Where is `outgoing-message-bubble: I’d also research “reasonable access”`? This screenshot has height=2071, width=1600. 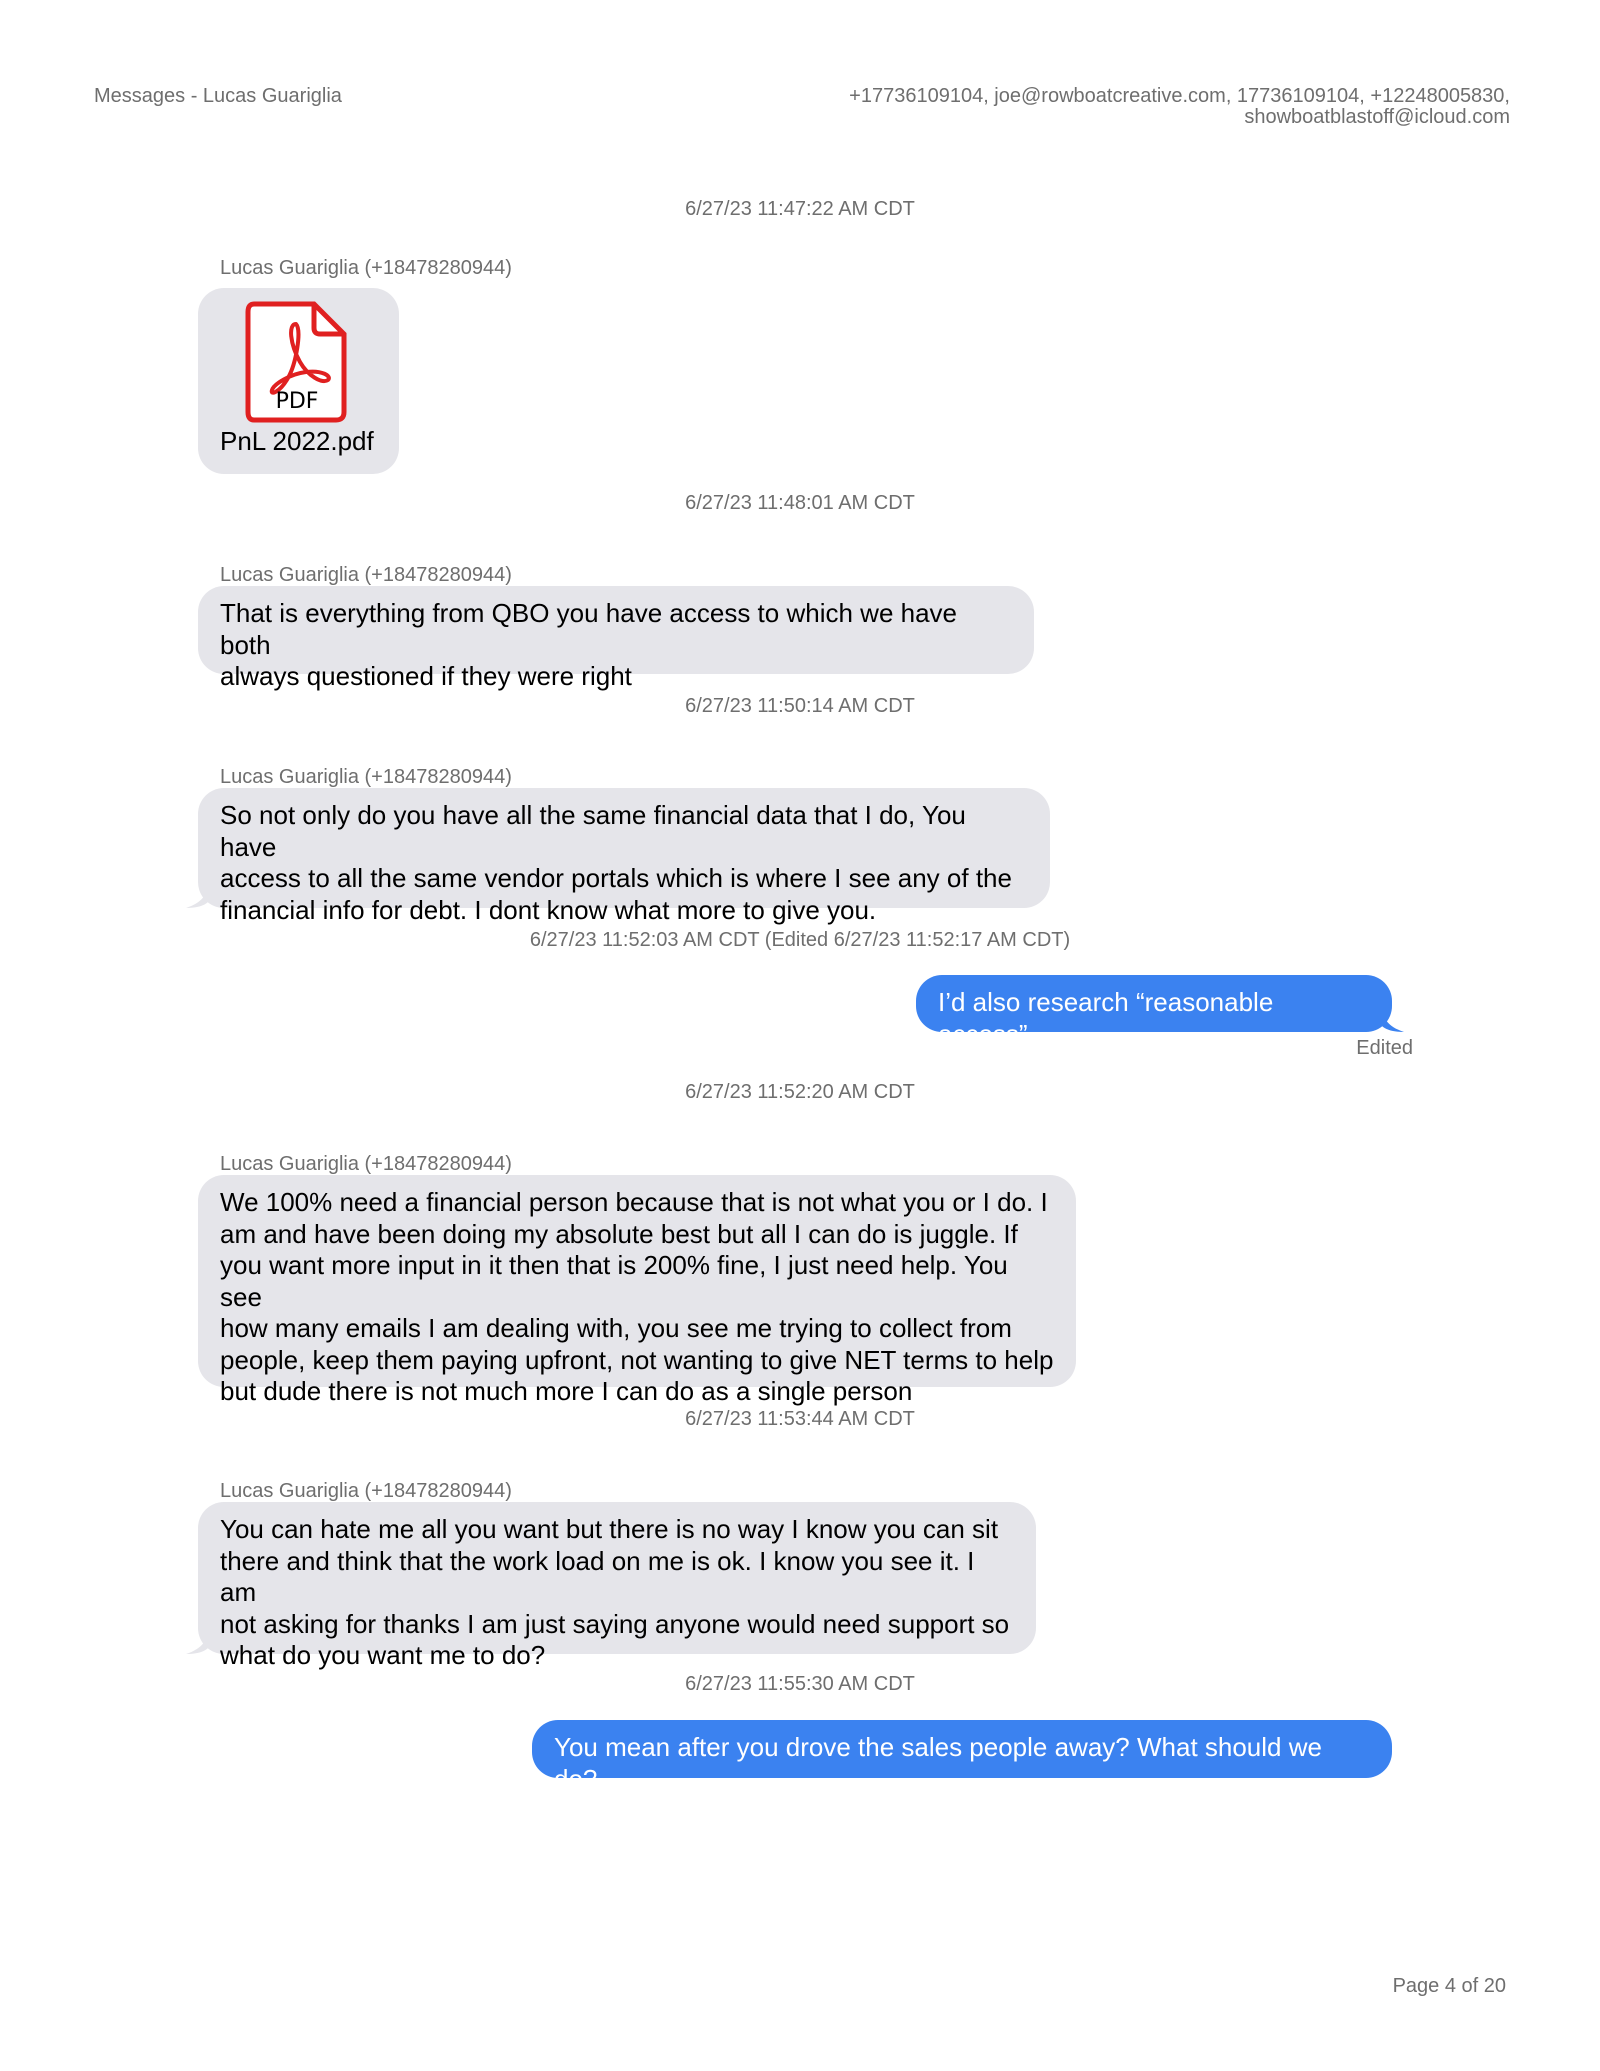 outgoing-message-bubble: I’d also research “reasonable access” is located at coordinates (1154, 1012).